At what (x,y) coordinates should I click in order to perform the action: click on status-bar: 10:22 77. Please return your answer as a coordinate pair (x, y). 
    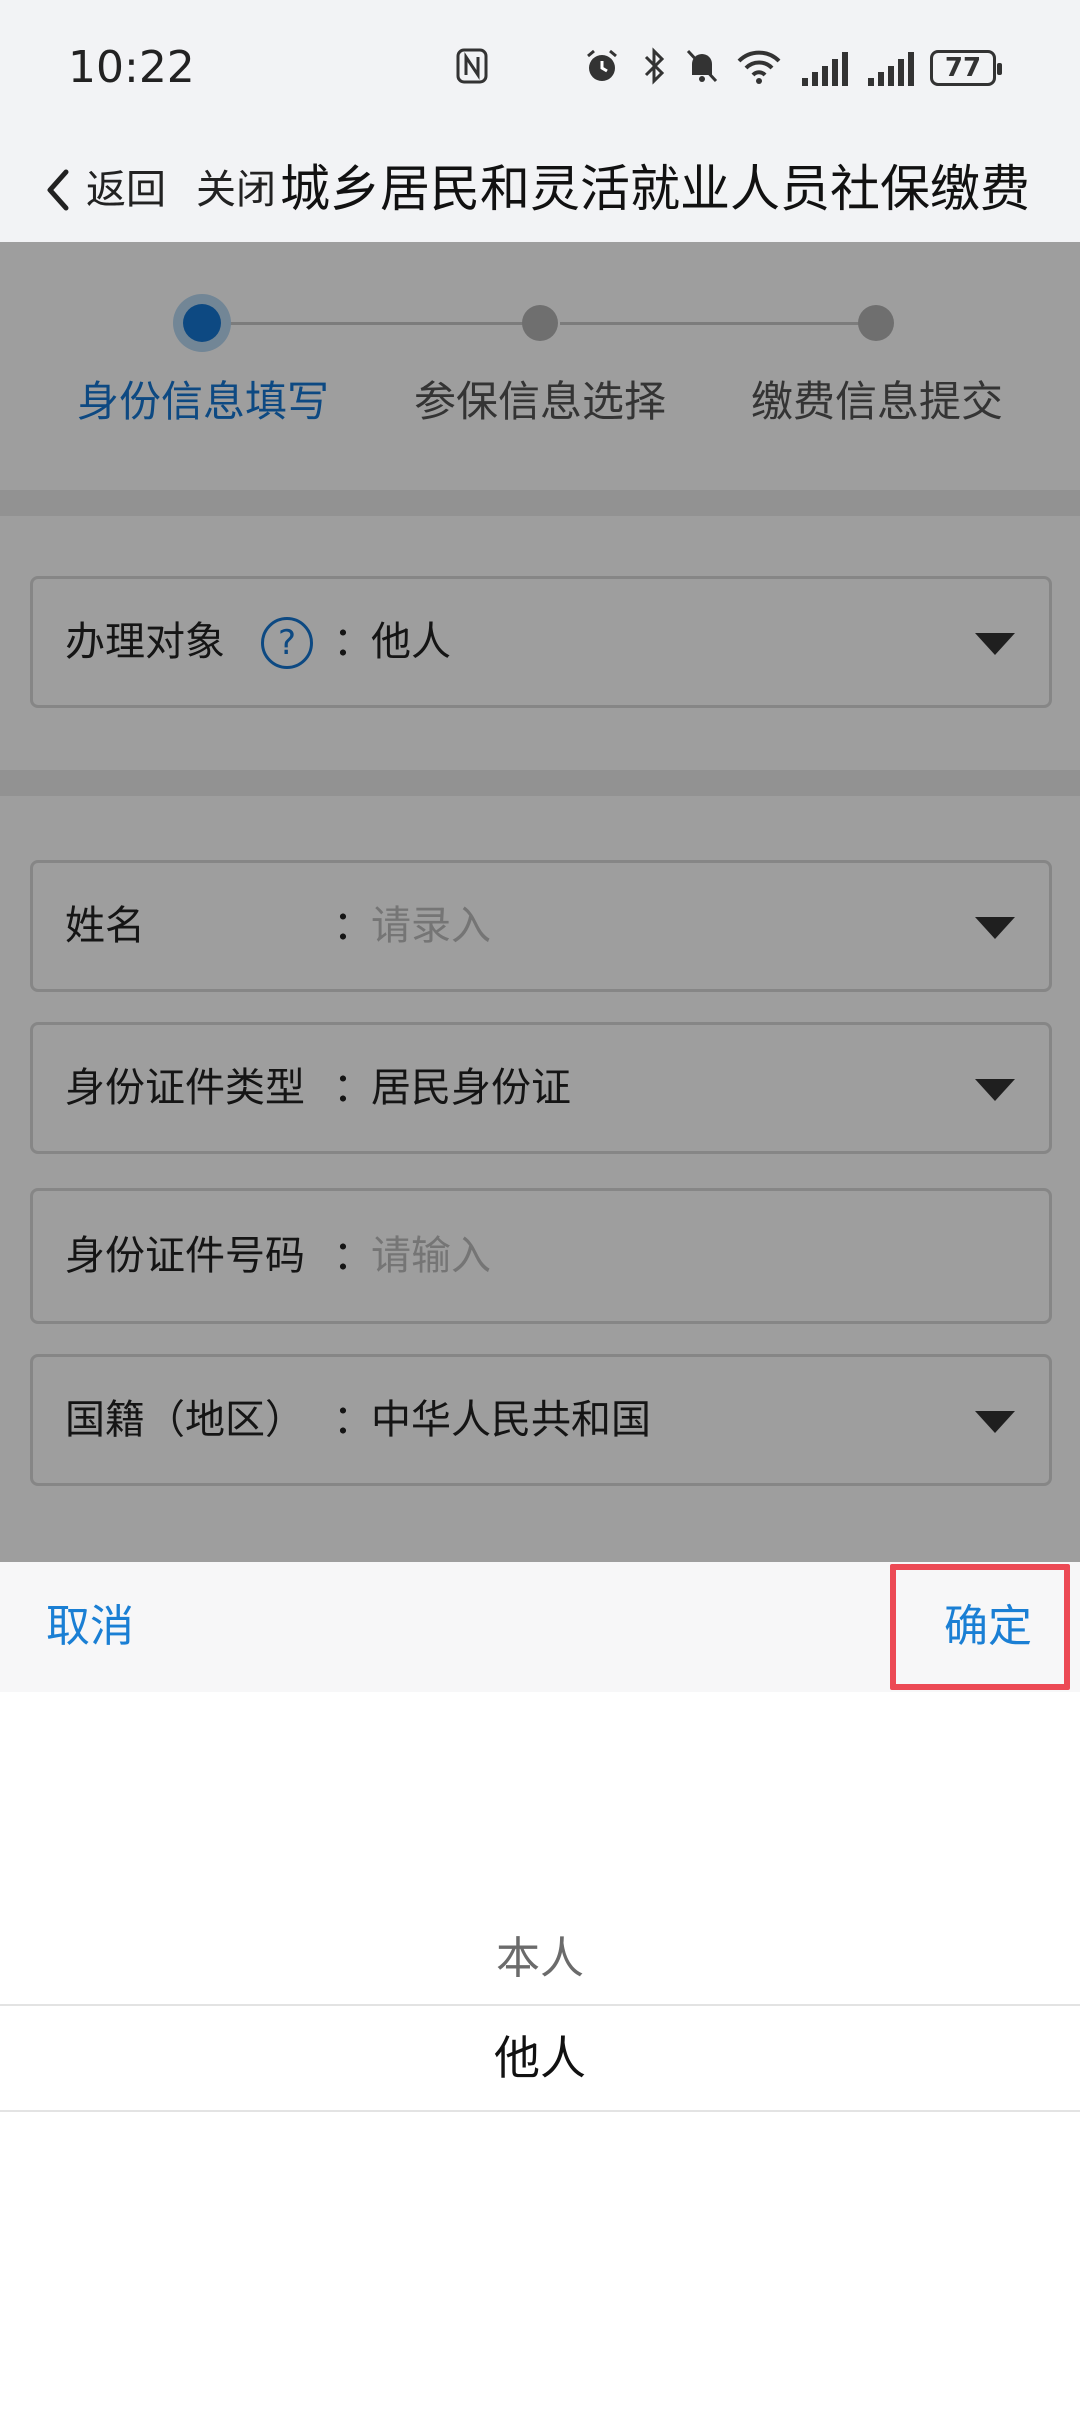
    Looking at the image, I should click on (540, 70).